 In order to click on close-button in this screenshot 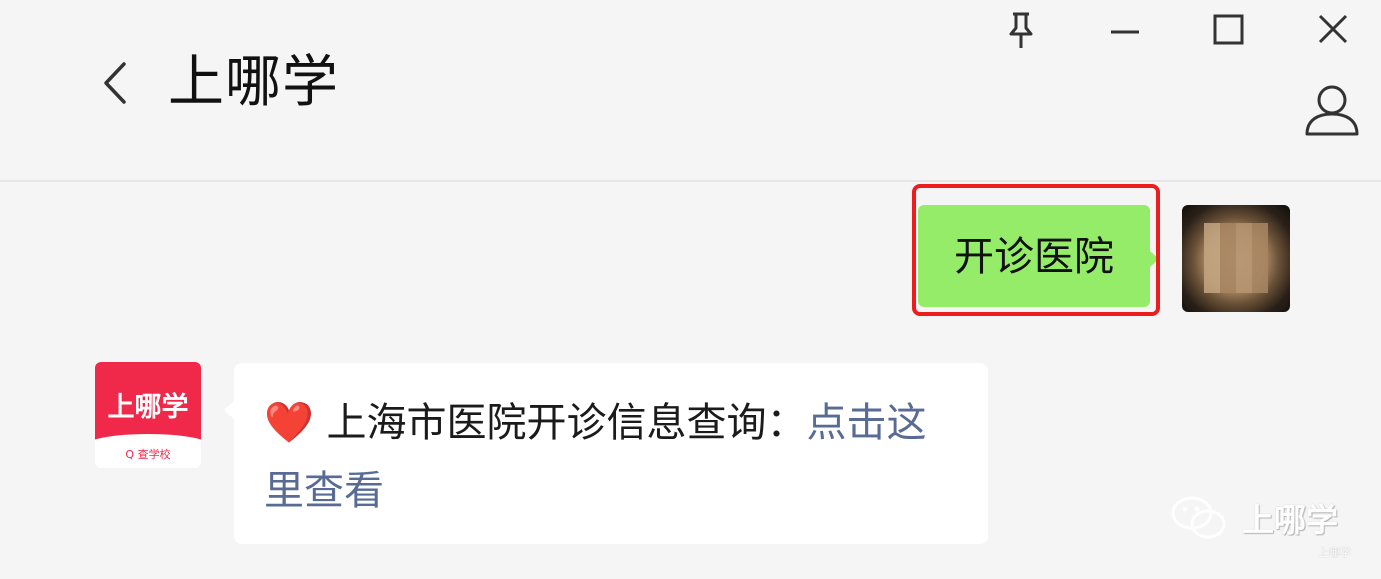, I will do `click(1332, 30)`.